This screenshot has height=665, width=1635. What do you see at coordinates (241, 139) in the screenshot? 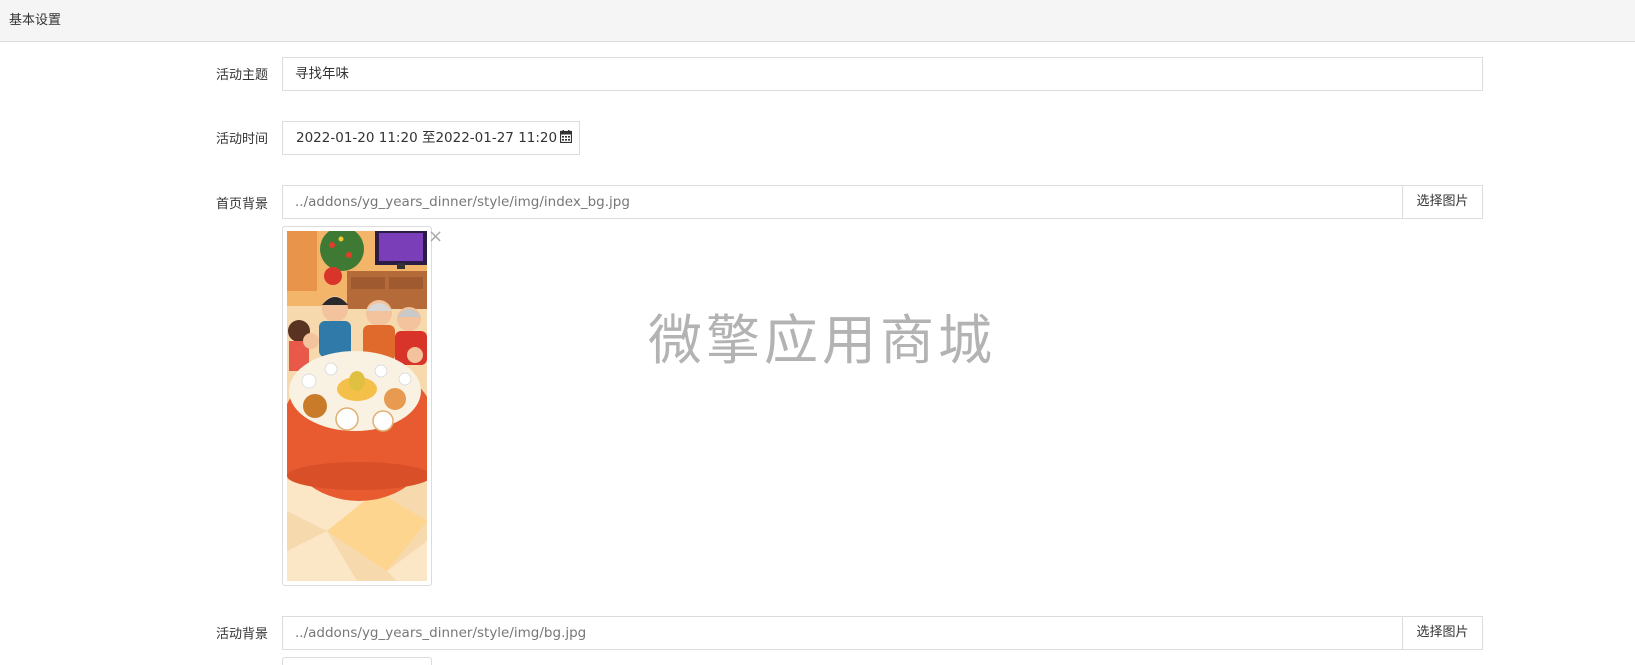
I see `time-label: 活动时间` at bounding box center [241, 139].